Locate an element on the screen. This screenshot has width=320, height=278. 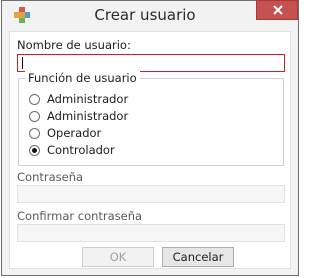
password-label: Contraseña is located at coordinates (50, 177).